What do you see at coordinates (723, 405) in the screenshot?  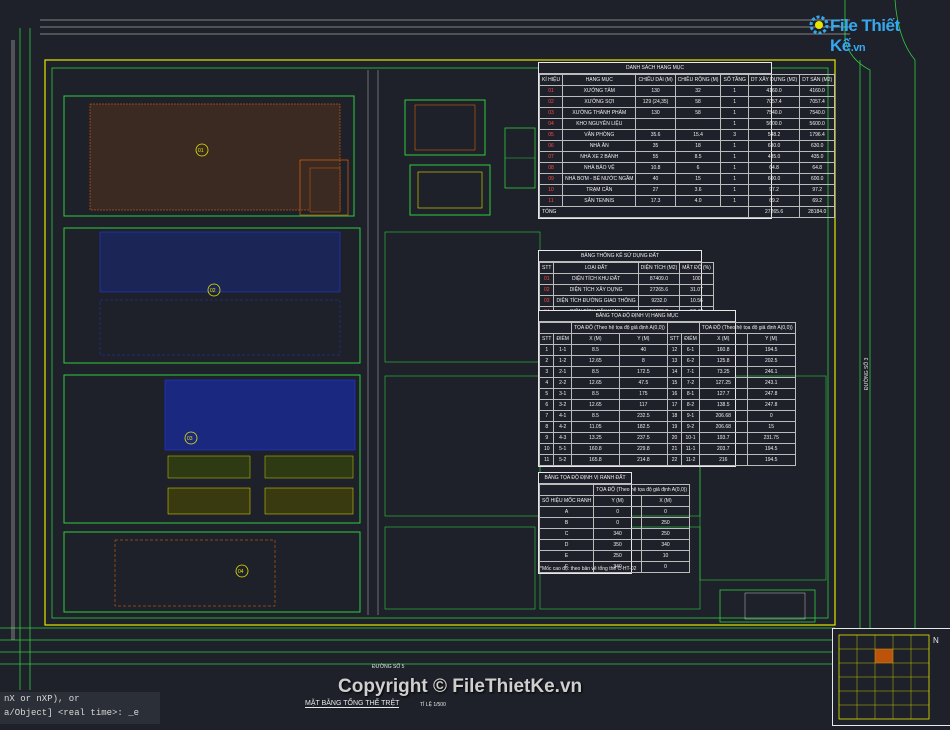 I see `coords-cell: 138.5` at bounding box center [723, 405].